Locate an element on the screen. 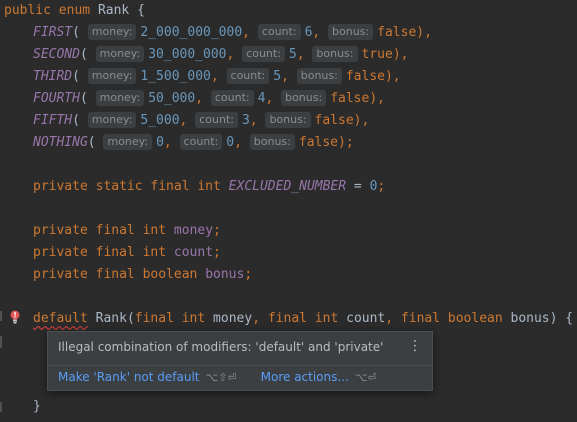  enum-constant-name: SECOND is located at coordinates (56, 54).